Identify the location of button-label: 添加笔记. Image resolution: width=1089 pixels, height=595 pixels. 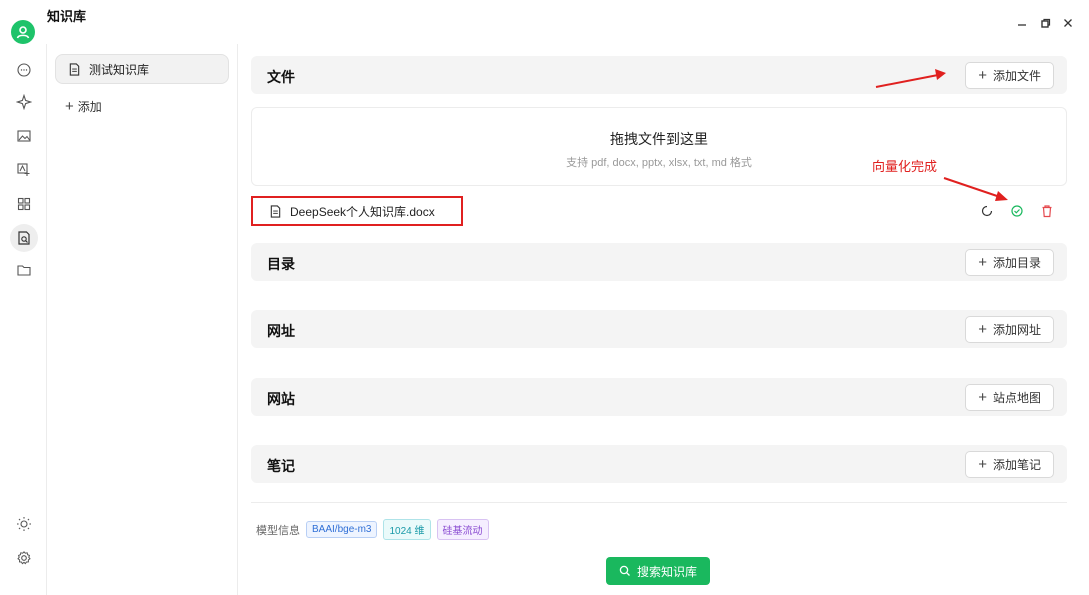
(1016, 465).